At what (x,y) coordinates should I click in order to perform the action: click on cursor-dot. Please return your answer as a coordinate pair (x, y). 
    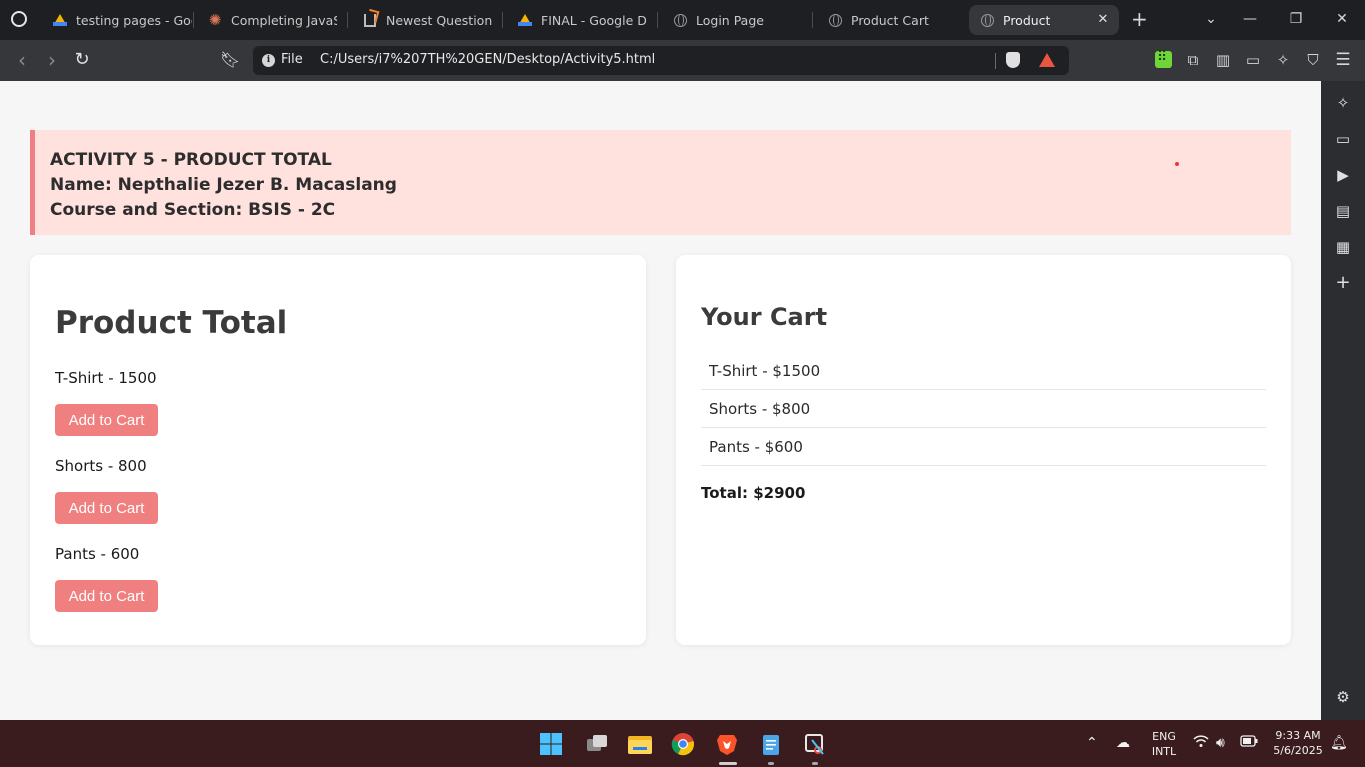
    Looking at the image, I should click on (1177, 164).